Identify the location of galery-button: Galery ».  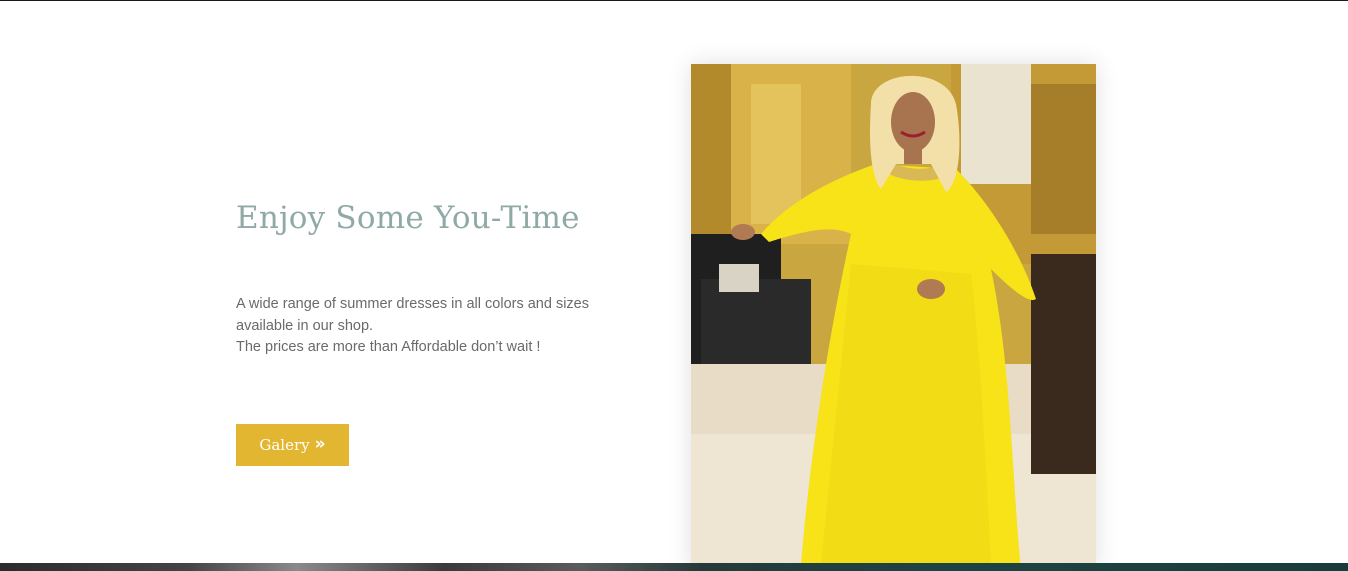
(292, 445).